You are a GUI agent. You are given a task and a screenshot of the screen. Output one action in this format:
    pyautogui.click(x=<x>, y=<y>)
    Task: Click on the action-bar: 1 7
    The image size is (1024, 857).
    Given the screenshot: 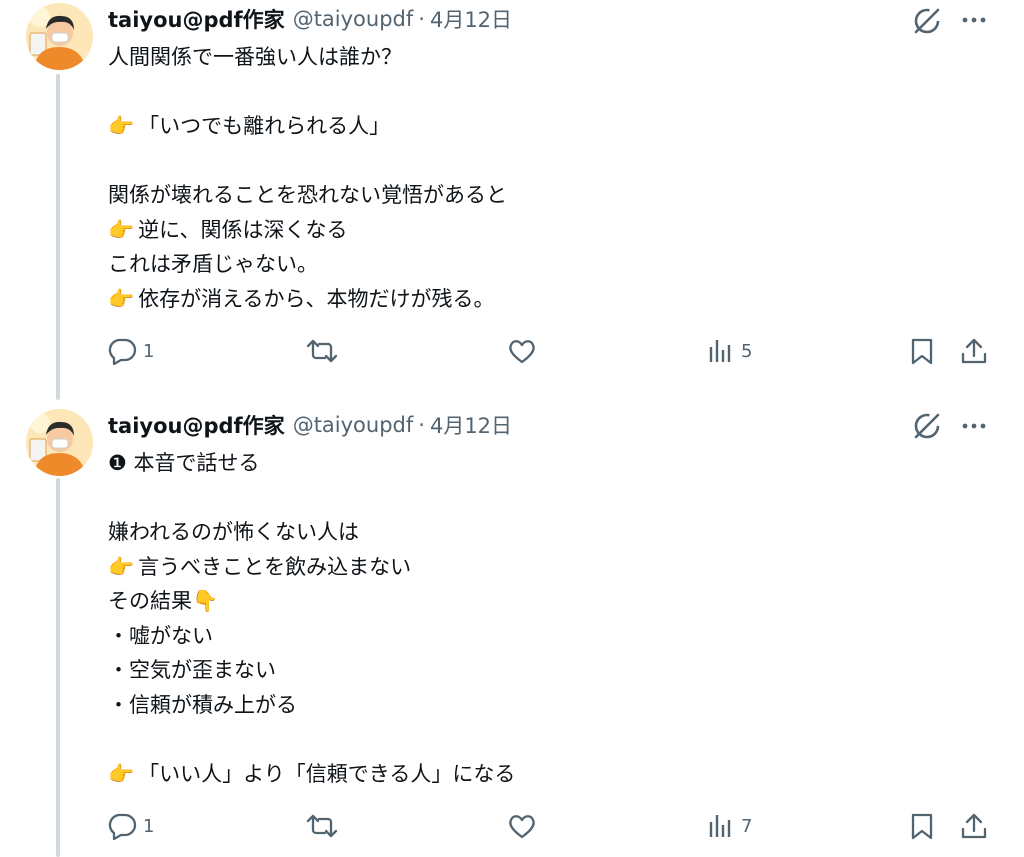 What is the action you would take?
    pyautogui.click(x=512, y=826)
    